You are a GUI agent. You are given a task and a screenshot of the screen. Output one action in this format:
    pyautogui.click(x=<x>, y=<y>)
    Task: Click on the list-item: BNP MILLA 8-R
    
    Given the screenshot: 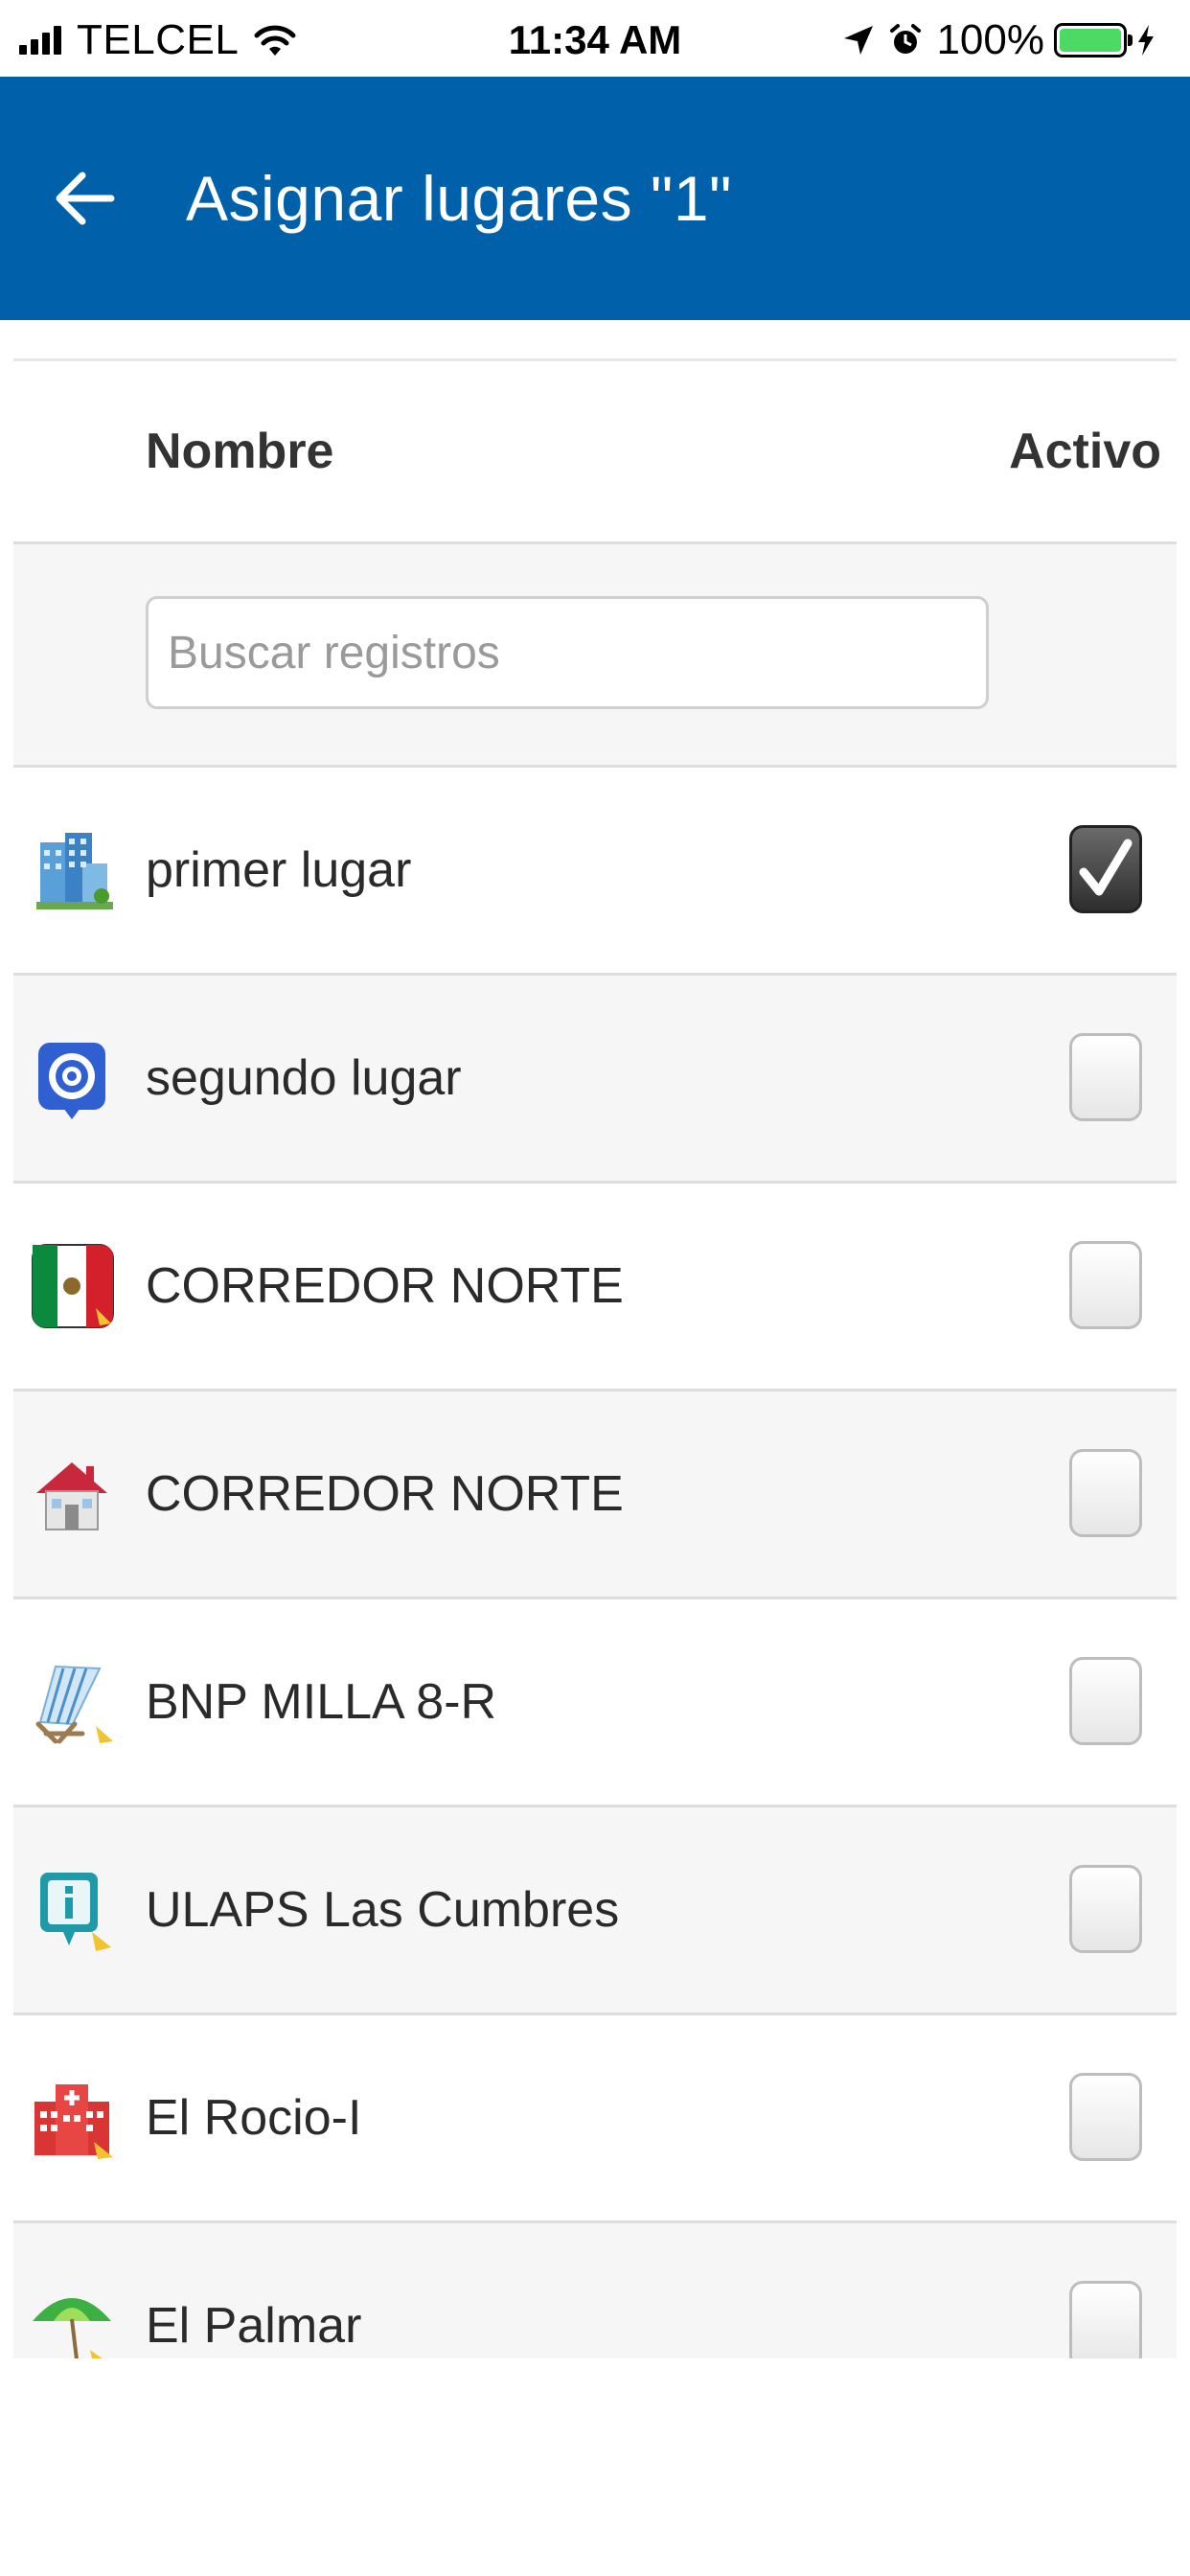 What is the action you would take?
    pyautogui.click(x=595, y=1703)
    